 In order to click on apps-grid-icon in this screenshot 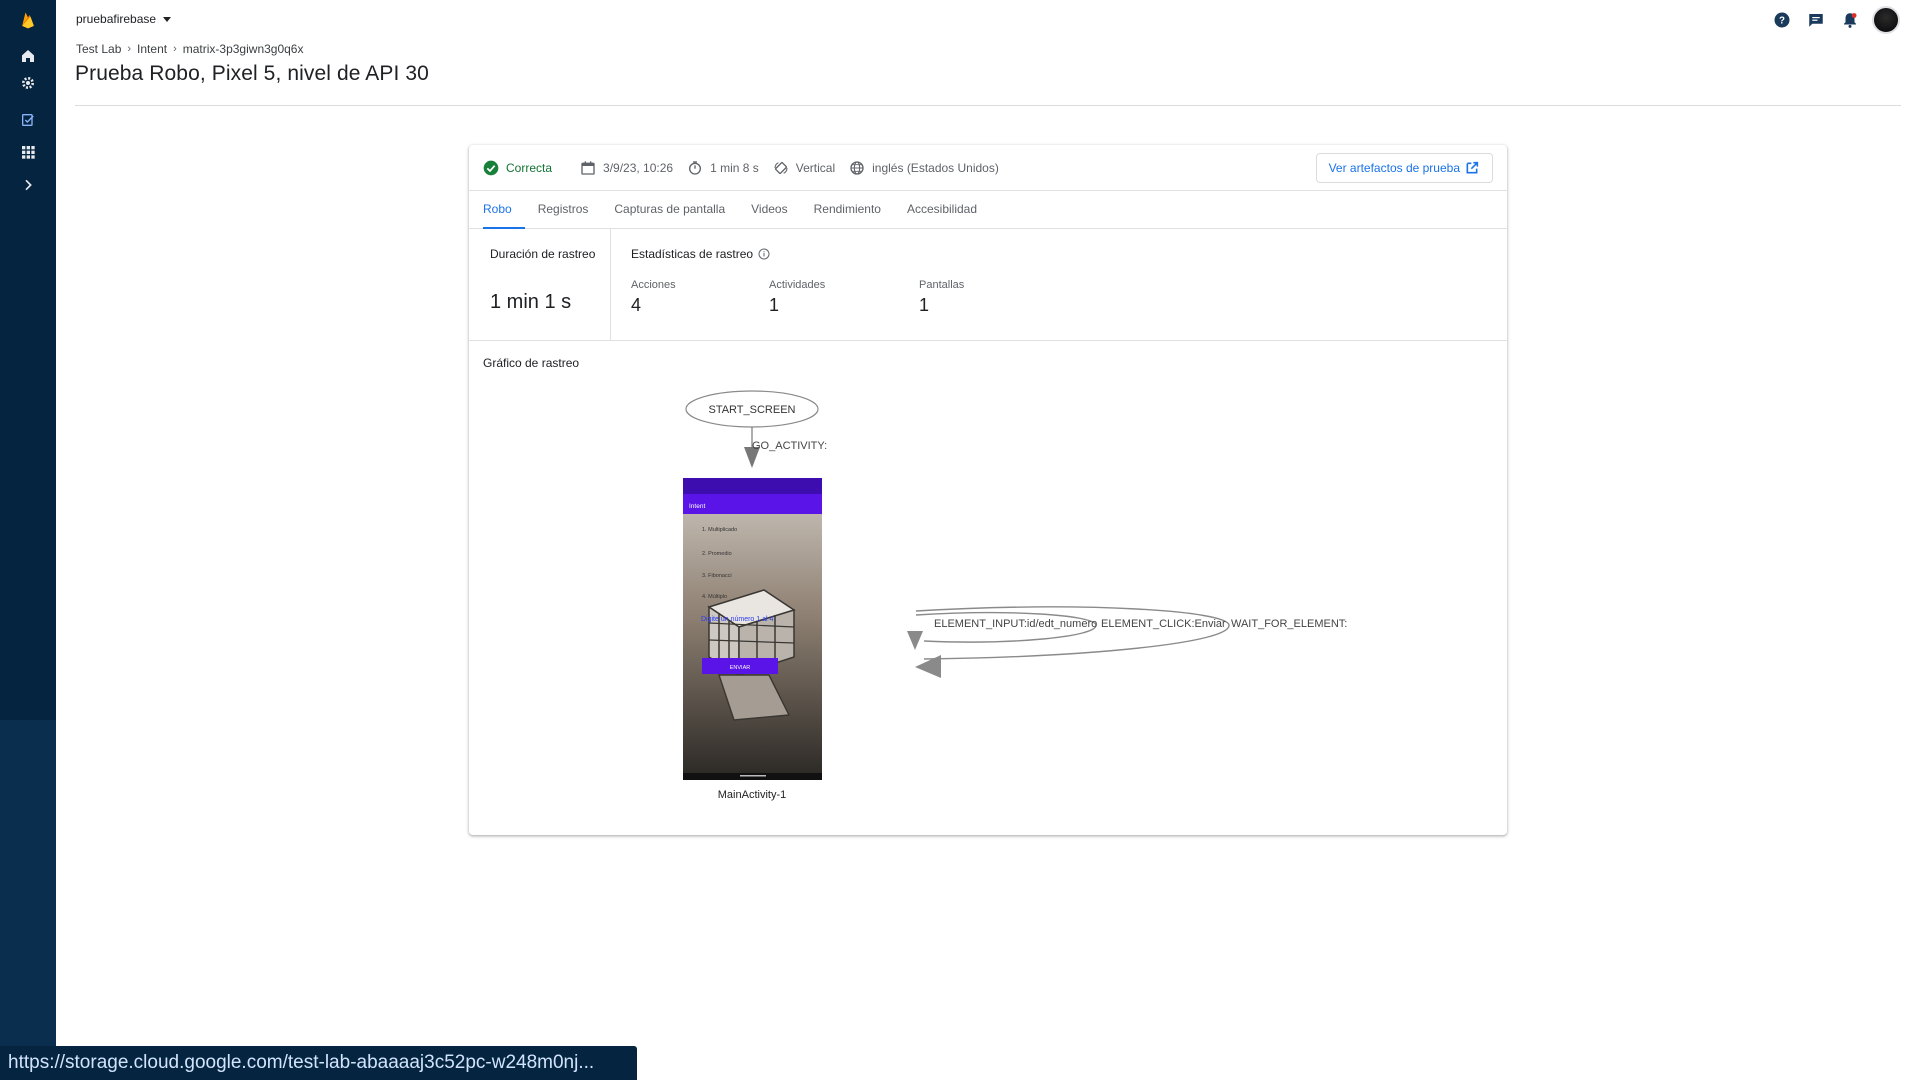, I will do `click(28, 152)`.